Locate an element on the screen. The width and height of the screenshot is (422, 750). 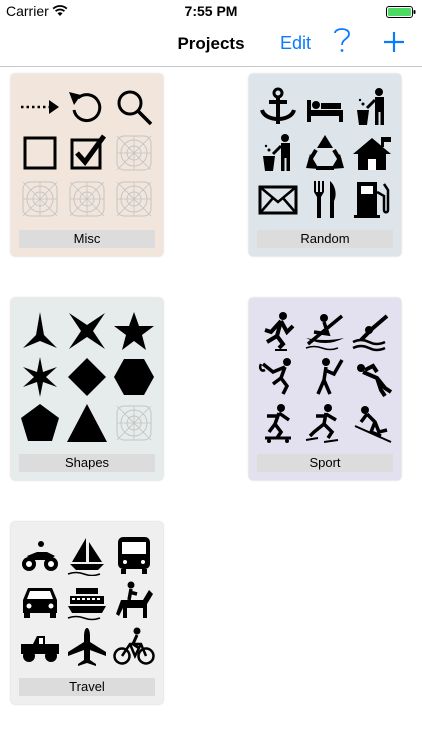
bus-icon is located at coordinates (134, 555).